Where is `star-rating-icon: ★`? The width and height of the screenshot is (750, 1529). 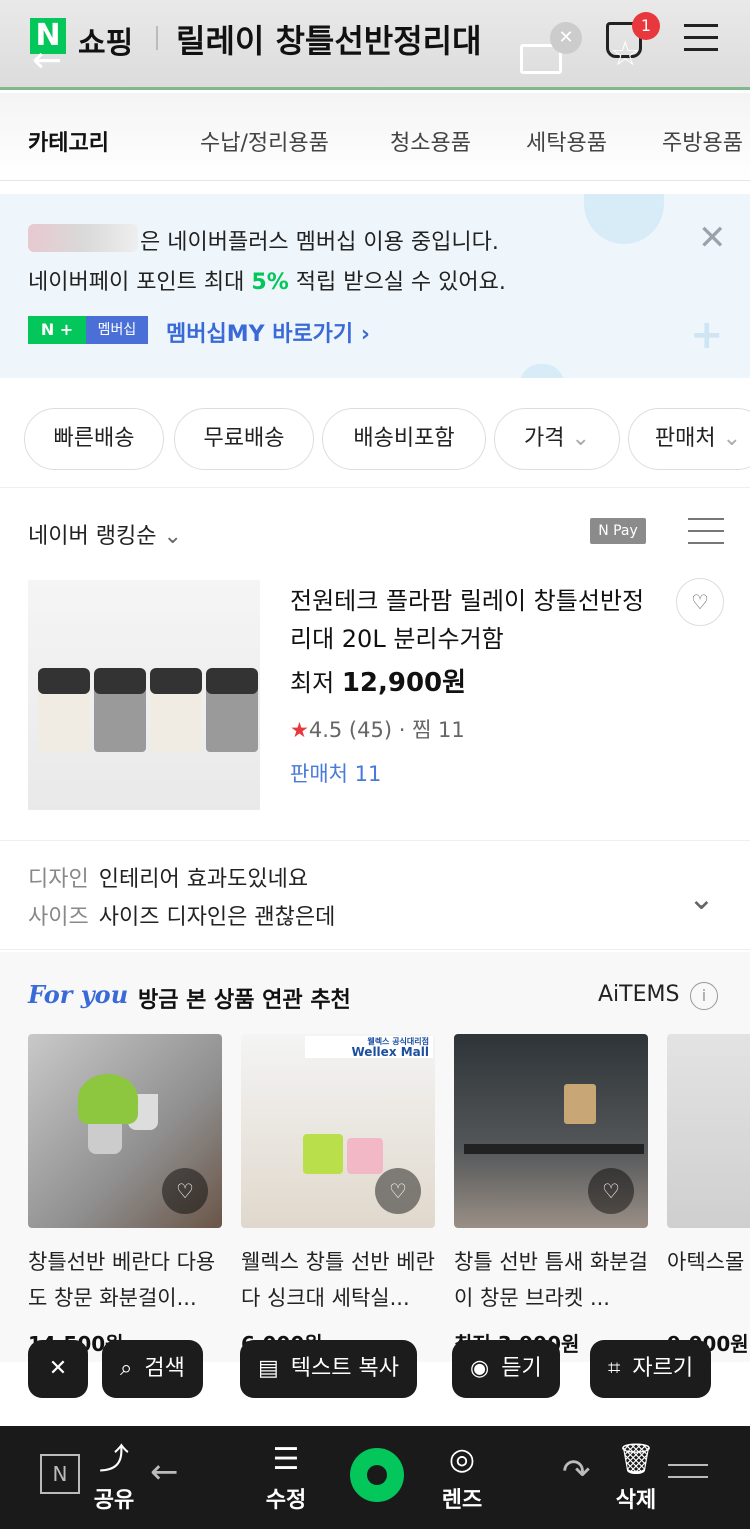
star-rating-icon: ★ is located at coordinates (299, 730).